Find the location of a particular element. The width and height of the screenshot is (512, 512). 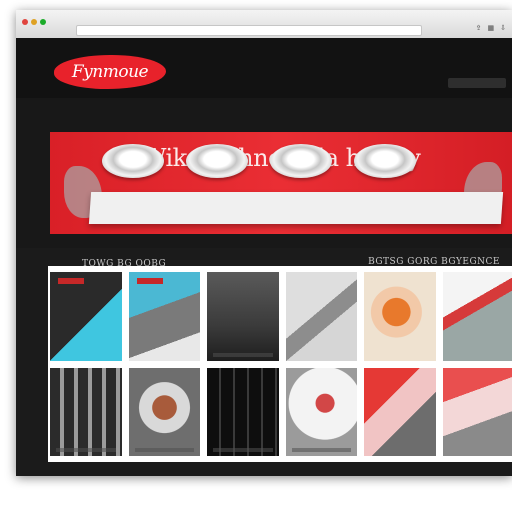

minimize-window-button is located at coordinates (34, 22).